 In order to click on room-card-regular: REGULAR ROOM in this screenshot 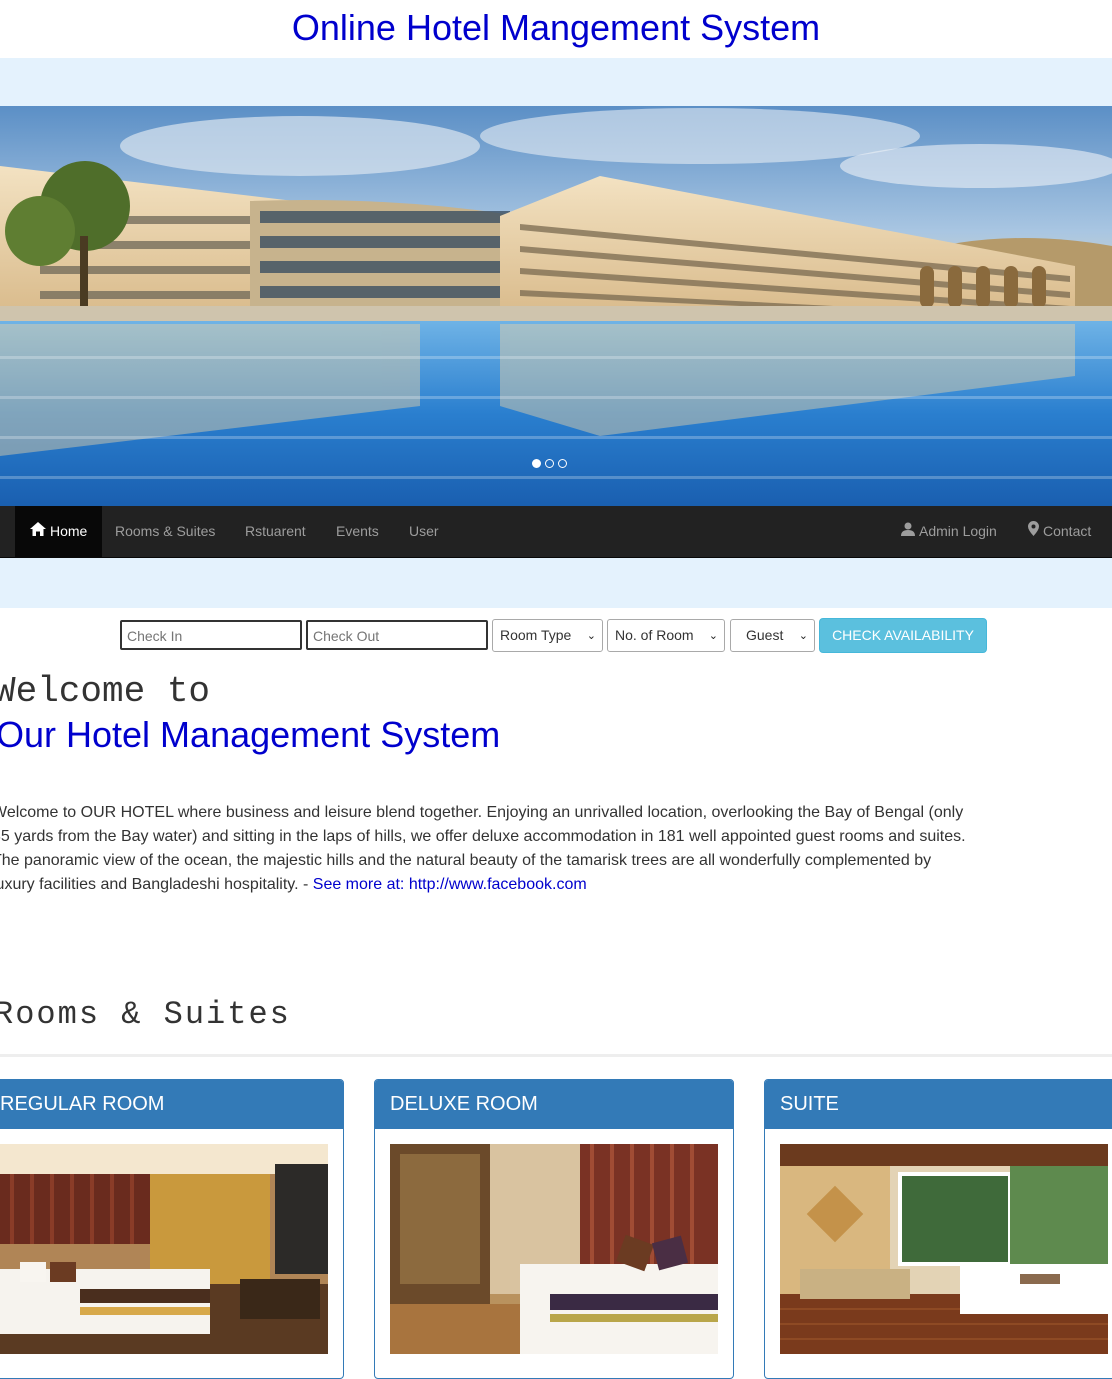, I will do `click(172, 1229)`.